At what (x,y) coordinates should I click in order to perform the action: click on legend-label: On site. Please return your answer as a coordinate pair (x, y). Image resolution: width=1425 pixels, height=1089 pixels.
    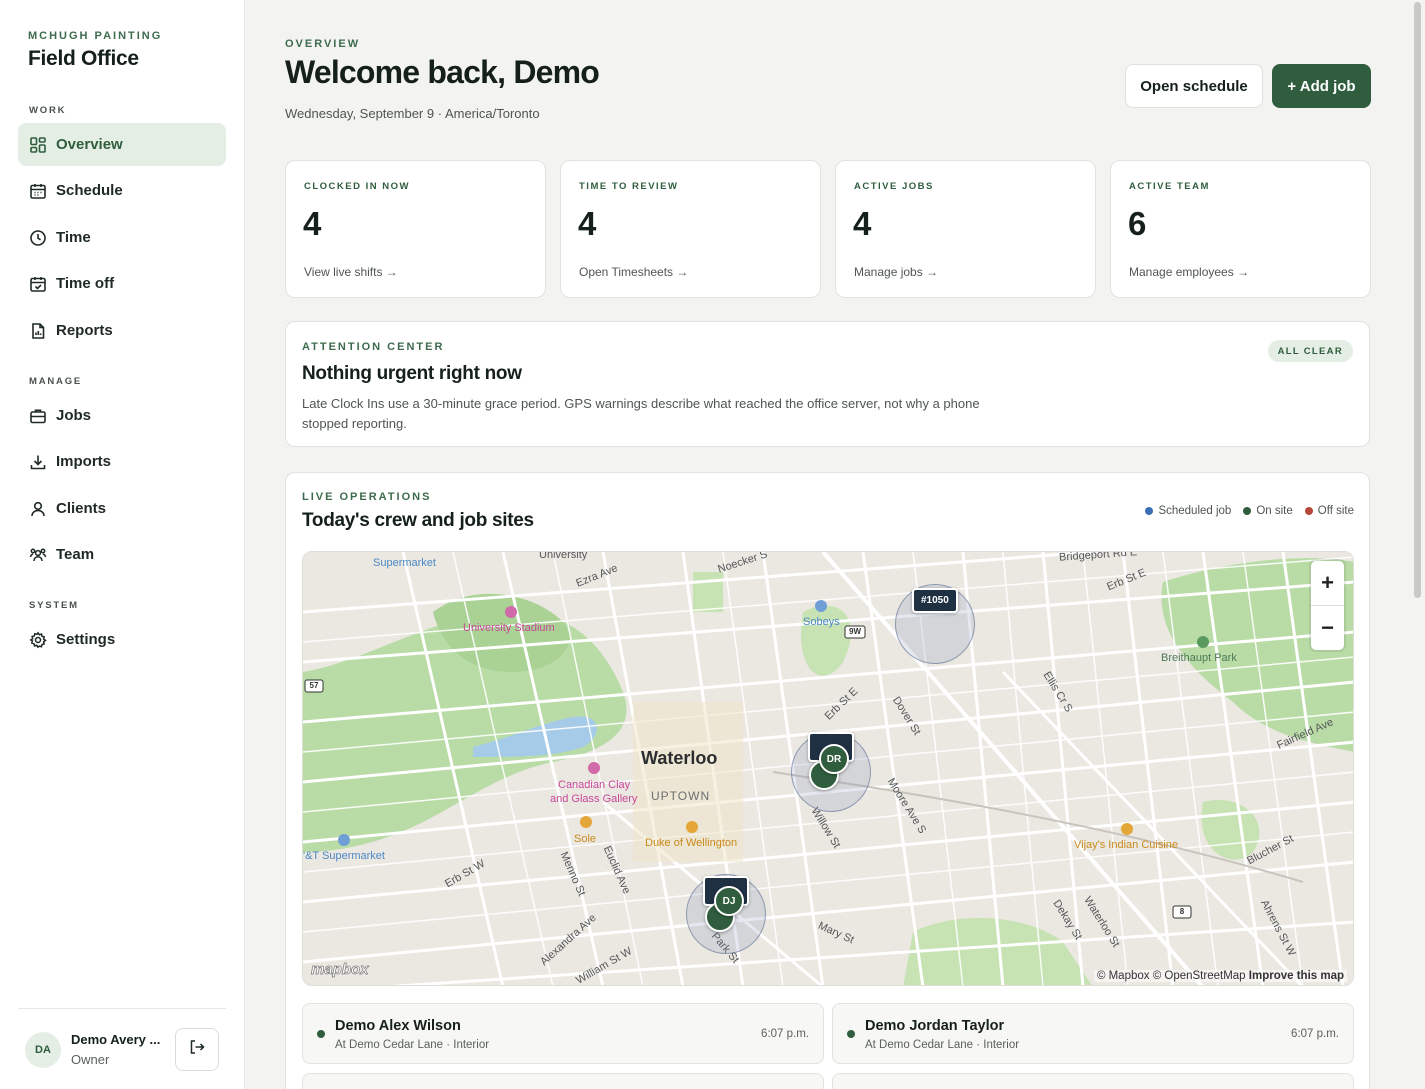
    Looking at the image, I should click on (1274, 511).